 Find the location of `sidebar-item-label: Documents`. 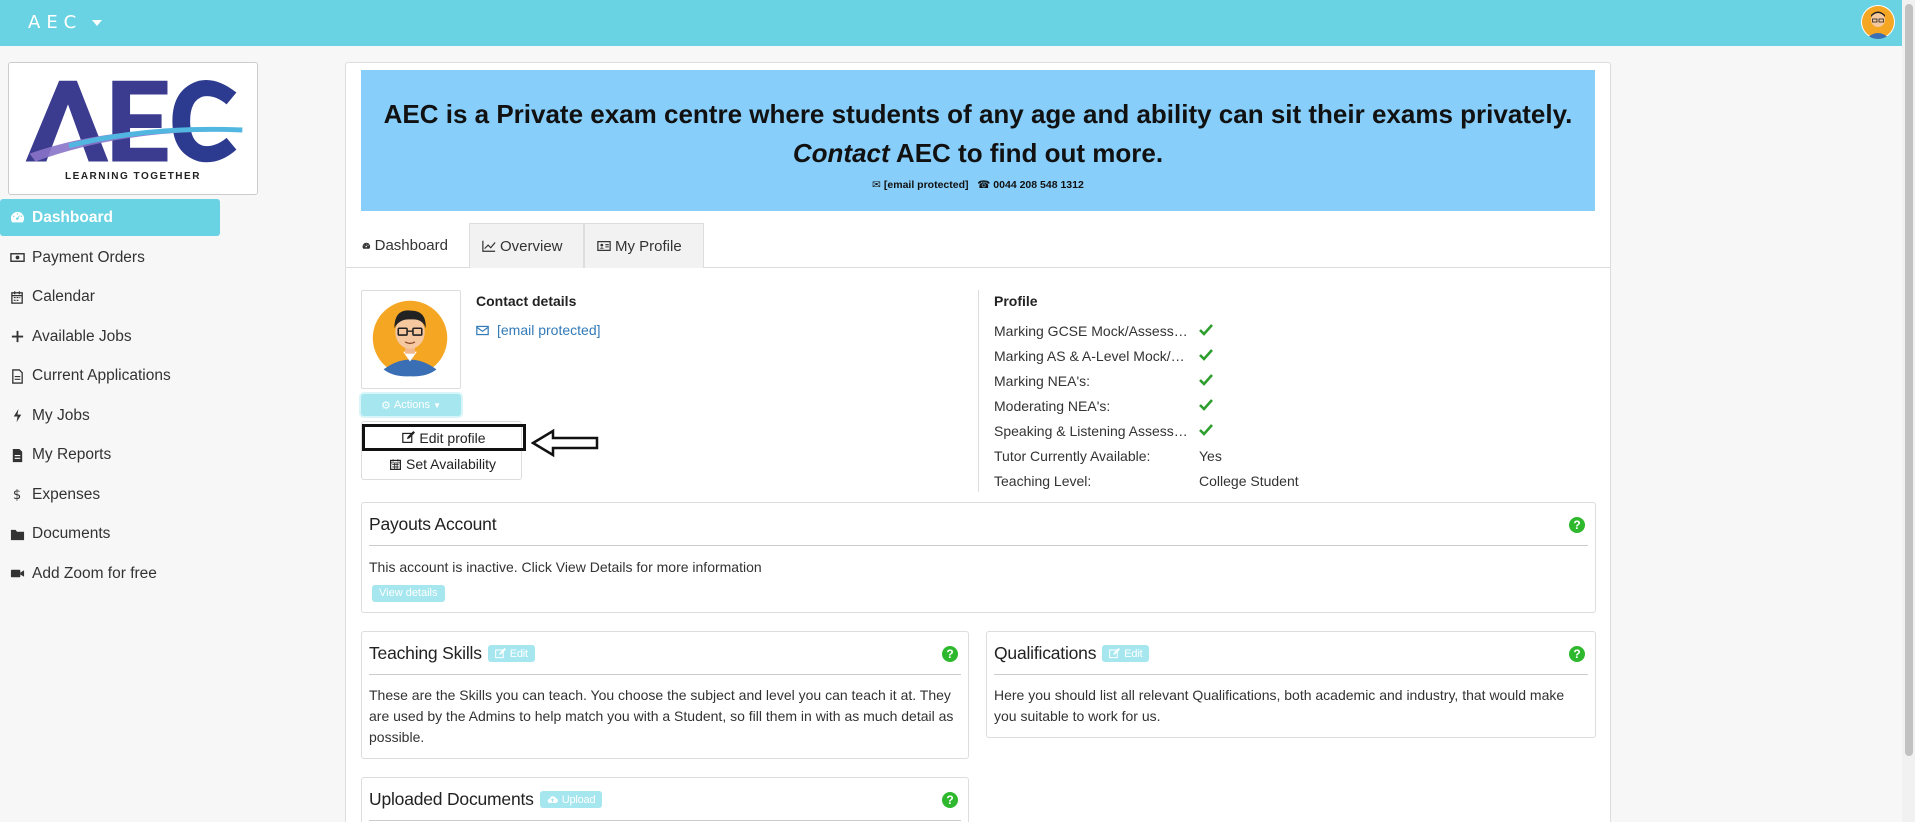

sidebar-item-label: Documents is located at coordinates (71, 534).